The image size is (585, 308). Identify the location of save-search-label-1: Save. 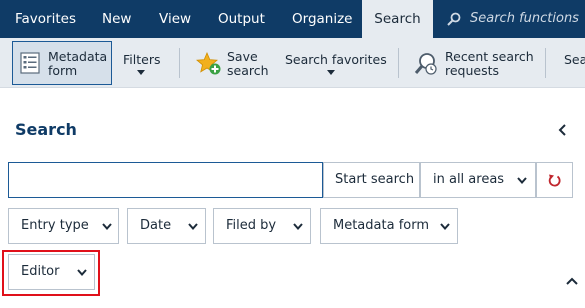
(242, 56).